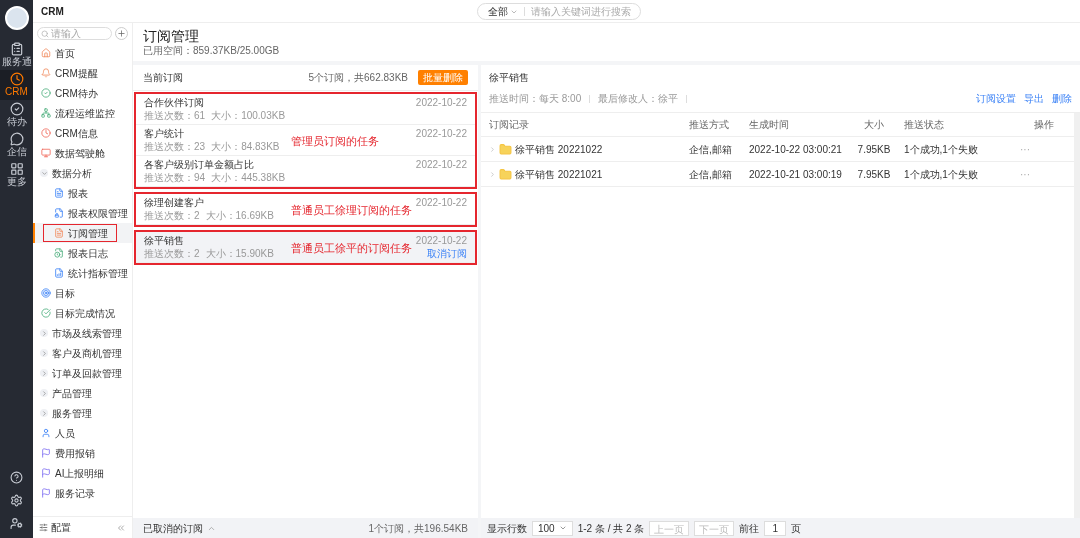 Image resolution: width=1080 pixels, height=538 pixels. I want to click on goto-label: 前往, so click(749, 528).